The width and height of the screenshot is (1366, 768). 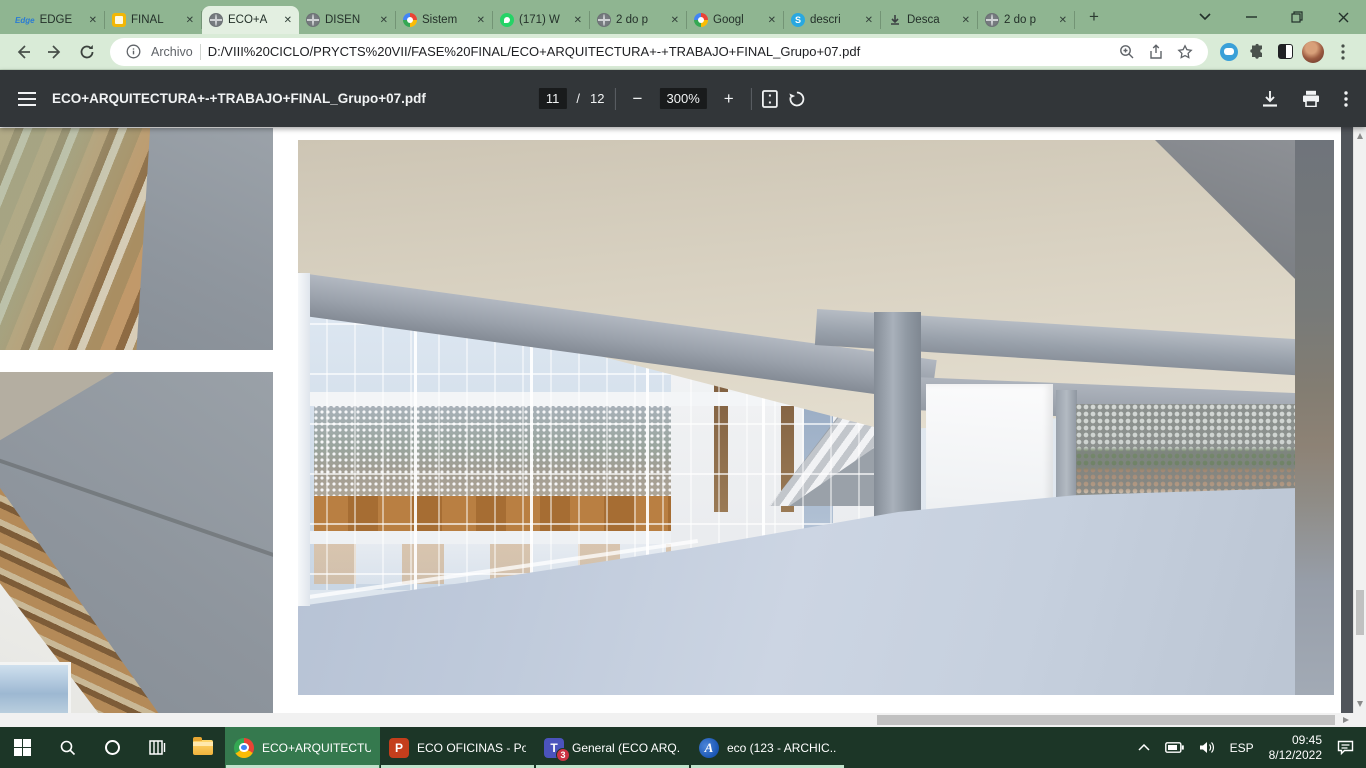 What do you see at coordinates (1313, 51) in the screenshot?
I see `profile-avatar` at bounding box center [1313, 51].